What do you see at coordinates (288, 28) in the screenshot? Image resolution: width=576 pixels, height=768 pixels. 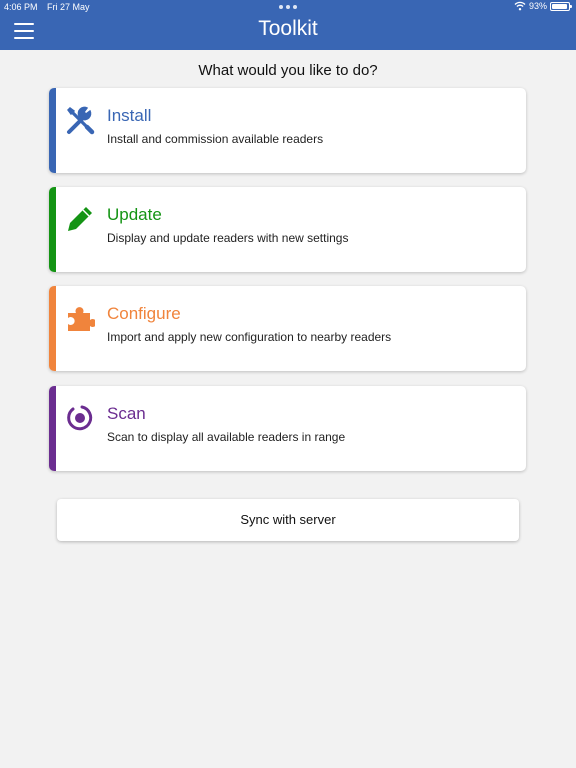 I see `page-title: Toolkit` at bounding box center [288, 28].